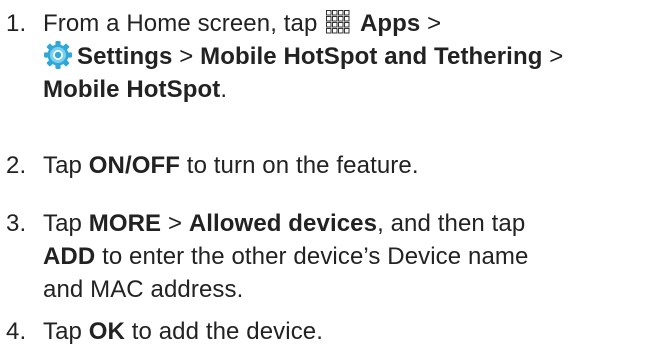  What do you see at coordinates (16, 23) in the screenshot?
I see `step-number: 1.` at bounding box center [16, 23].